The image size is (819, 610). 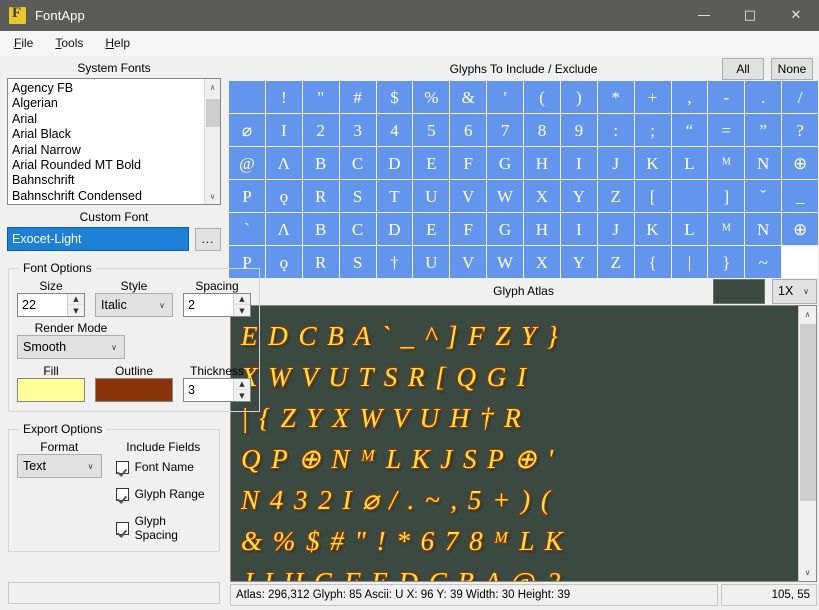 I want to click on glyph-cell: J, so click(x=615, y=163).